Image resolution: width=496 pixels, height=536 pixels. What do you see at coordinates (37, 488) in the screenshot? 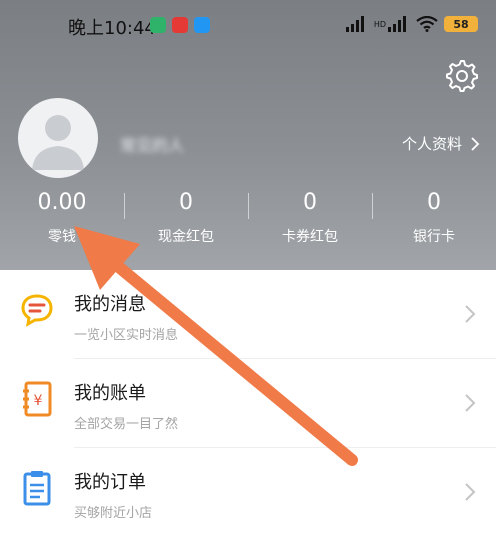
I see `order-icon` at bounding box center [37, 488].